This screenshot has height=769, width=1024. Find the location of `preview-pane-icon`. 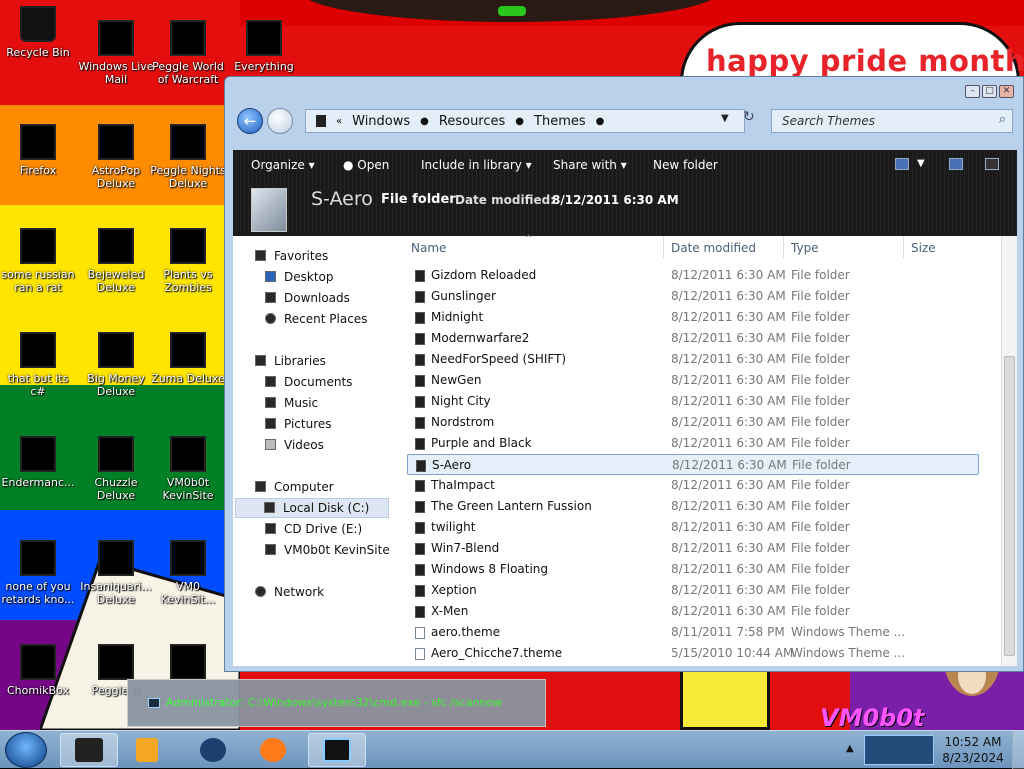

preview-pane-icon is located at coordinates (956, 164).